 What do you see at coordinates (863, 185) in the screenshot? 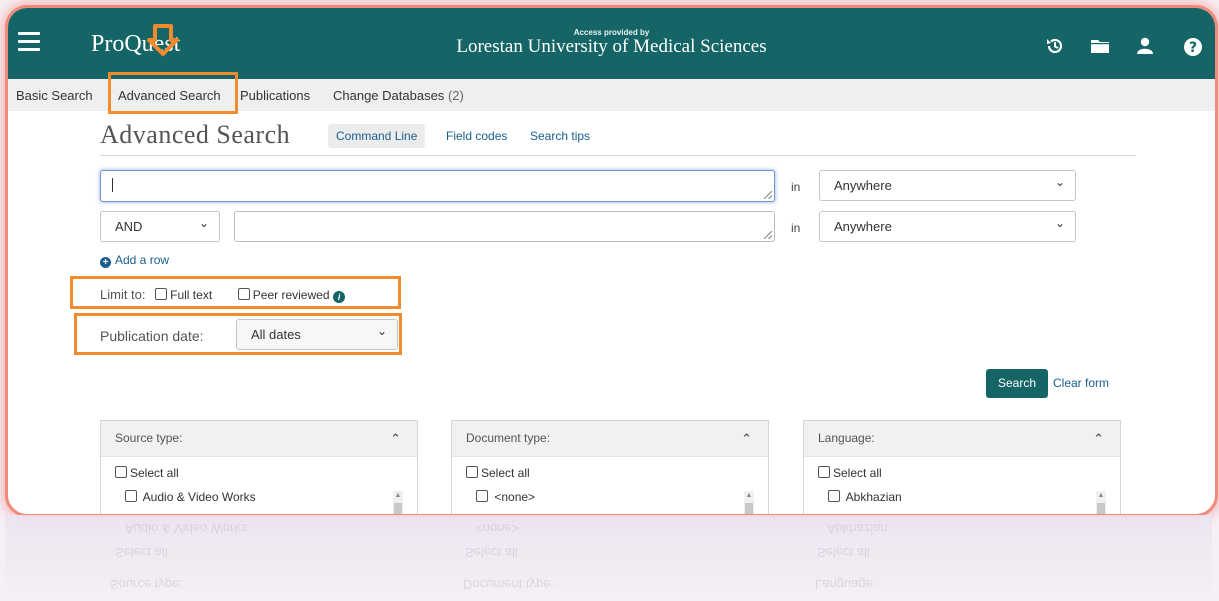
I see `search-field-value-1: Anywhere` at bounding box center [863, 185].